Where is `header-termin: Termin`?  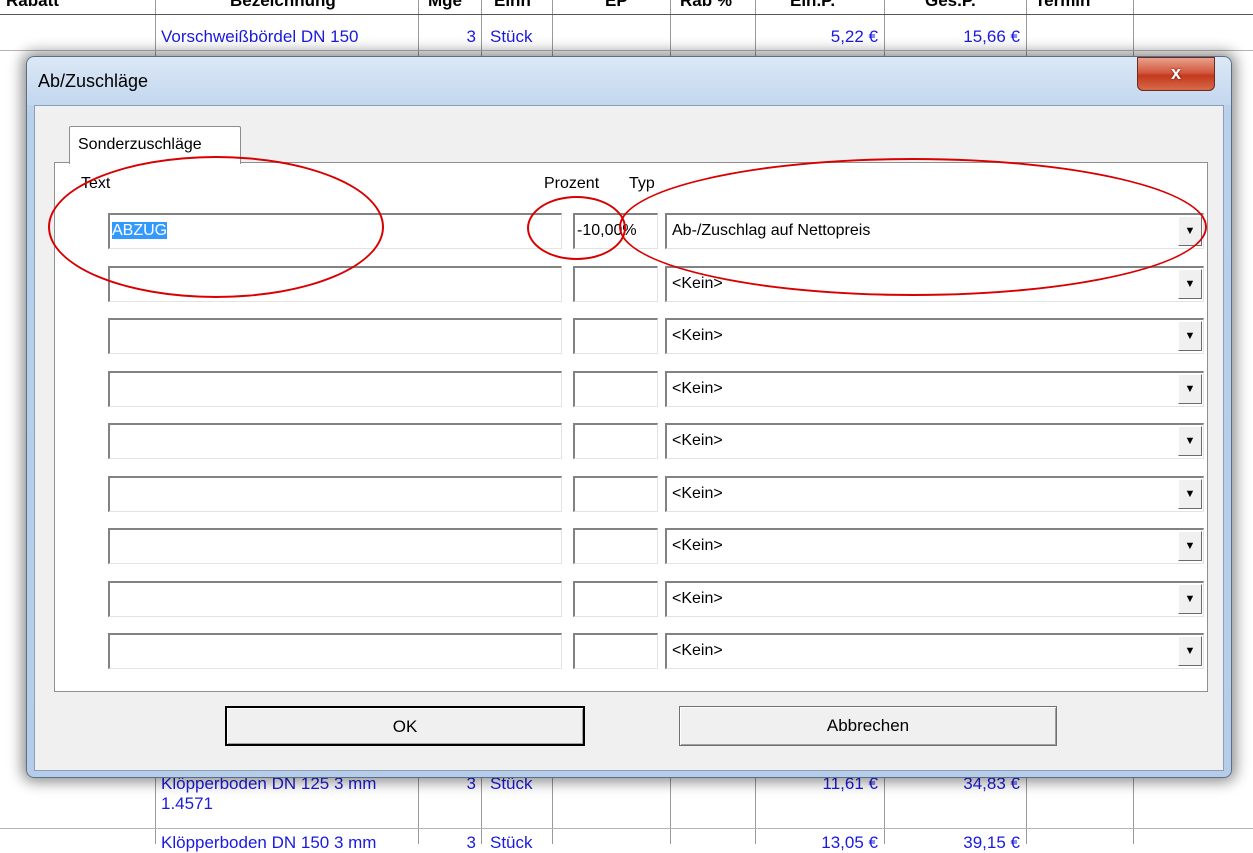 header-termin: Termin is located at coordinates (1063, 5).